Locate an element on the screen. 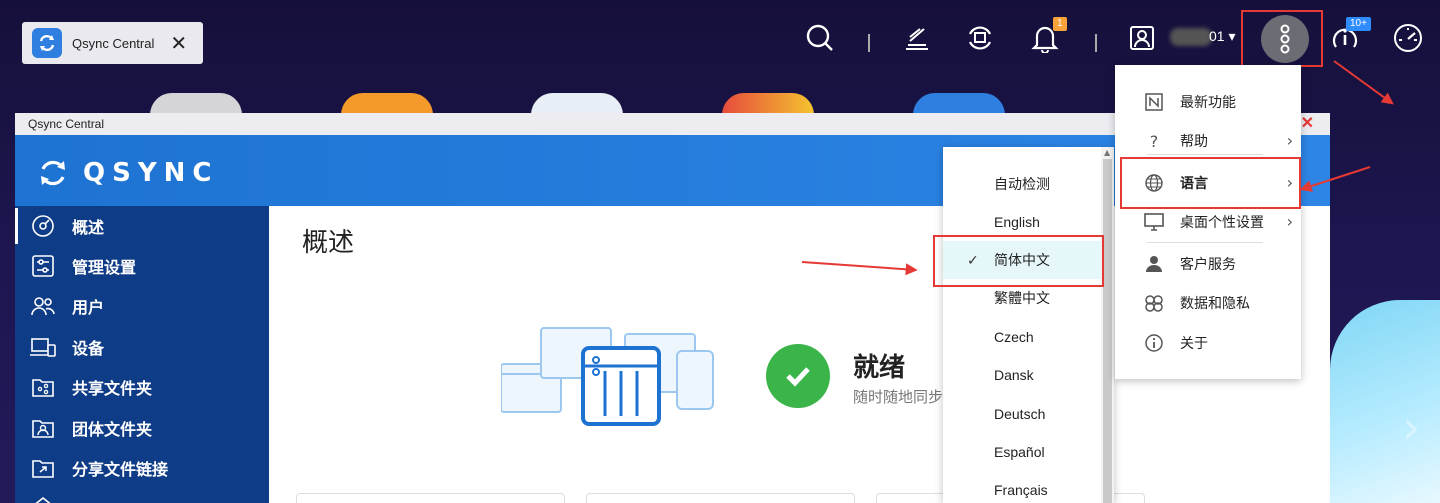  dashboard-gauge-icon is located at coordinates (1408, 38).